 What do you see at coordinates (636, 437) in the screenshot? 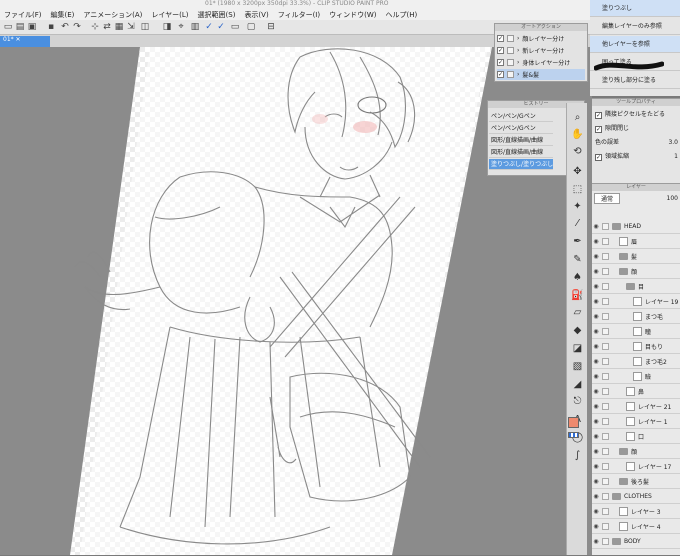
I see `layer-row: ◉ 口` at bounding box center [636, 437].